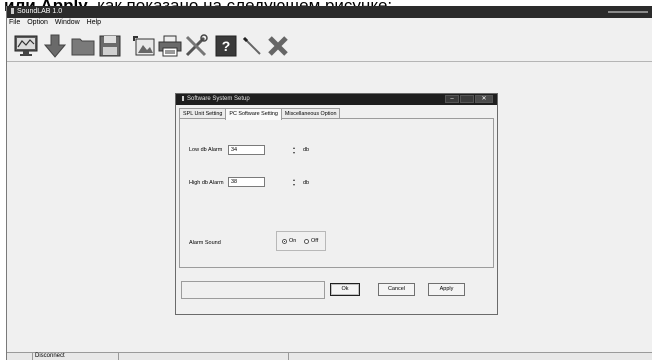 The height and width of the screenshot is (360, 652). I want to click on alarm-on-radio: On, so click(289, 241).